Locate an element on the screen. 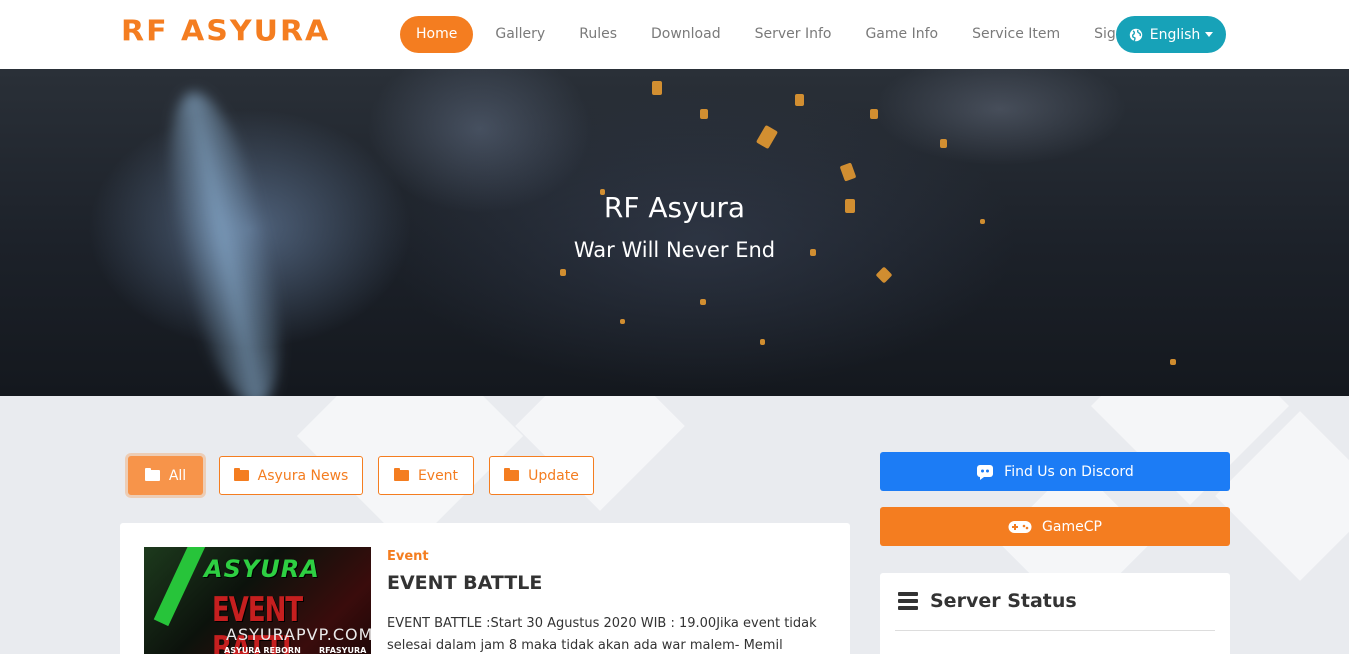 The image size is (1349, 654). news-category: Event is located at coordinates (408, 556).